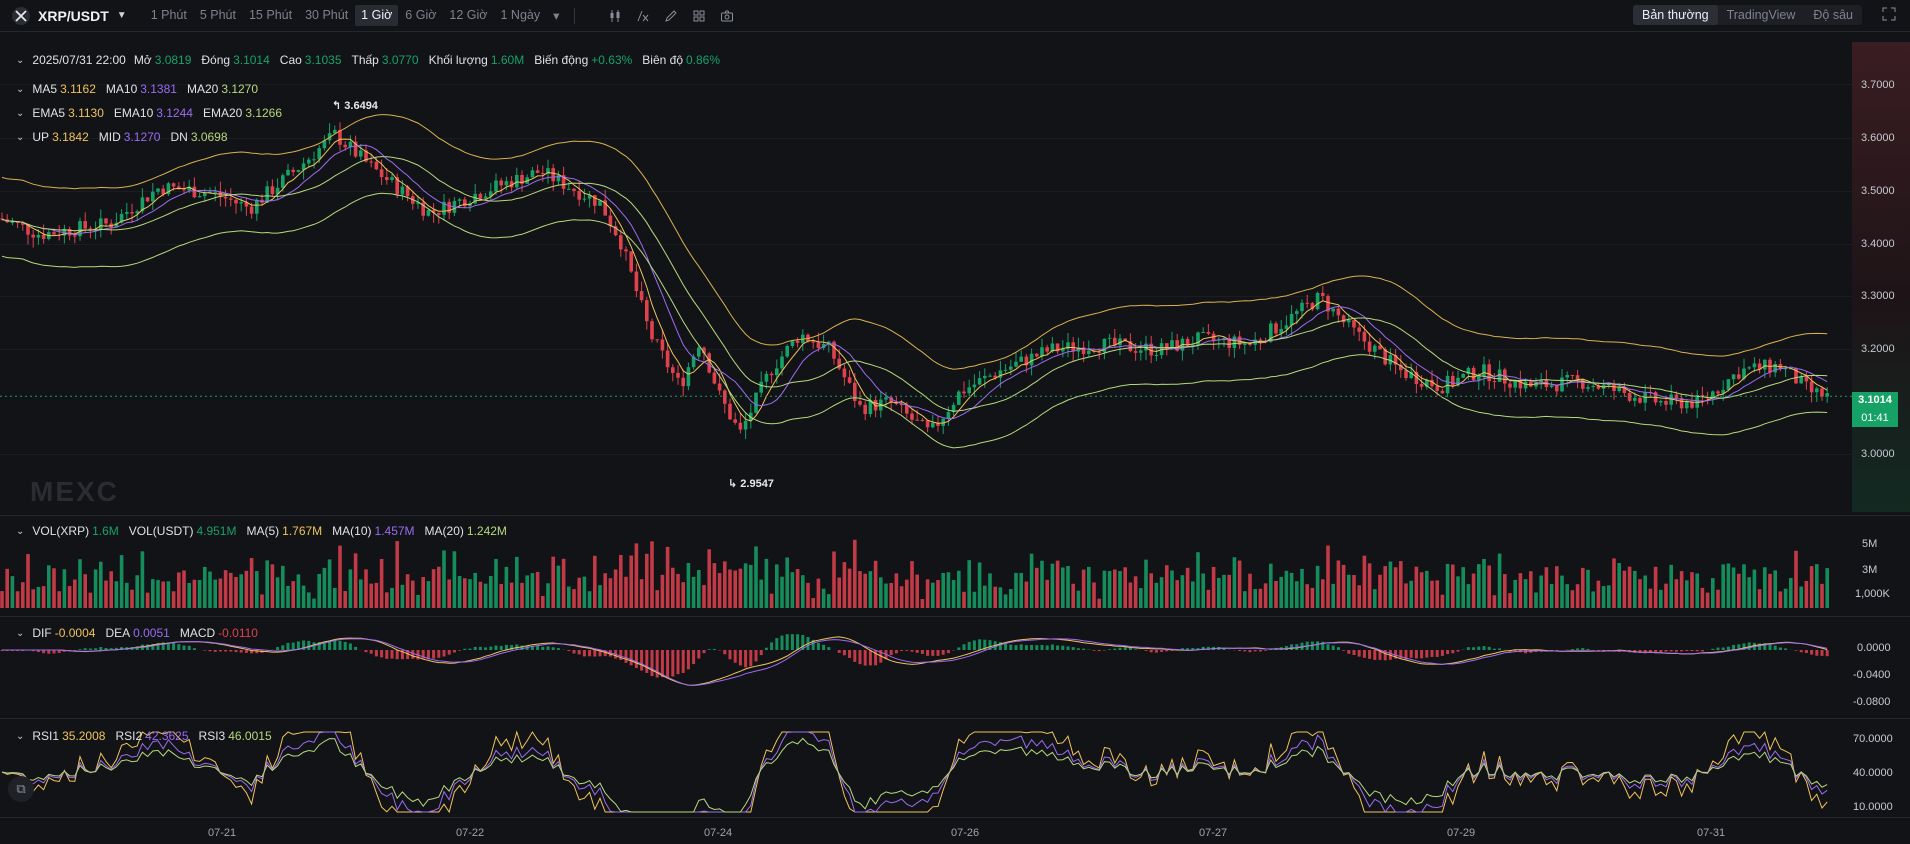 The height and width of the screenshot is (844, 1910). What do you see at coordinates (365, 60) in the screenshot?
I see `low-label: Thấp` at bounding box center [365, 60].